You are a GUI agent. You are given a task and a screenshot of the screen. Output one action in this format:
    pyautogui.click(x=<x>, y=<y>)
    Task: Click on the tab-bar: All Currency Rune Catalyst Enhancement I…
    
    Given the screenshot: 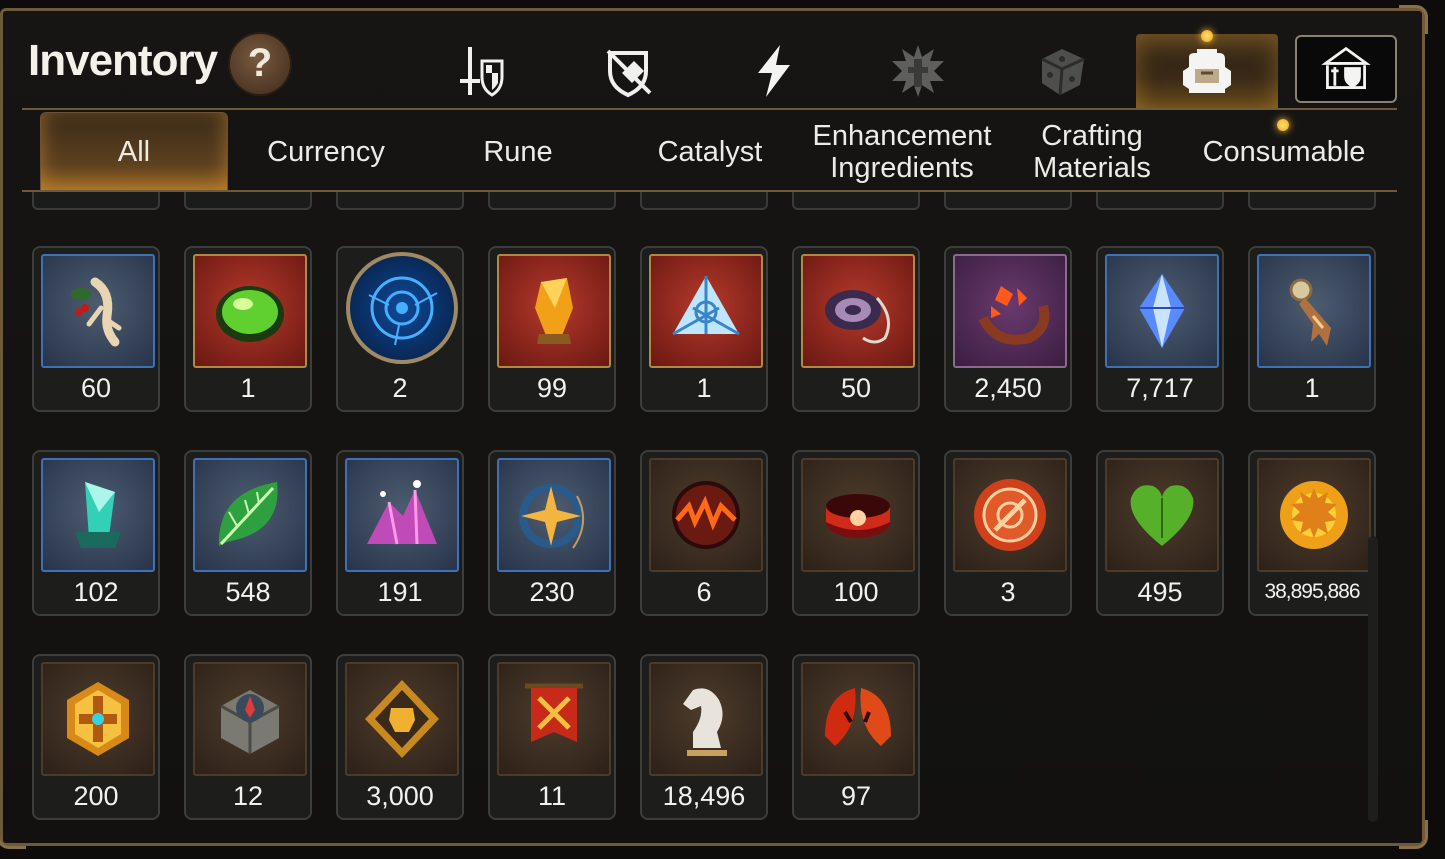 What is the action you would take?
    pyautogui.click(x=717, y=152)
    